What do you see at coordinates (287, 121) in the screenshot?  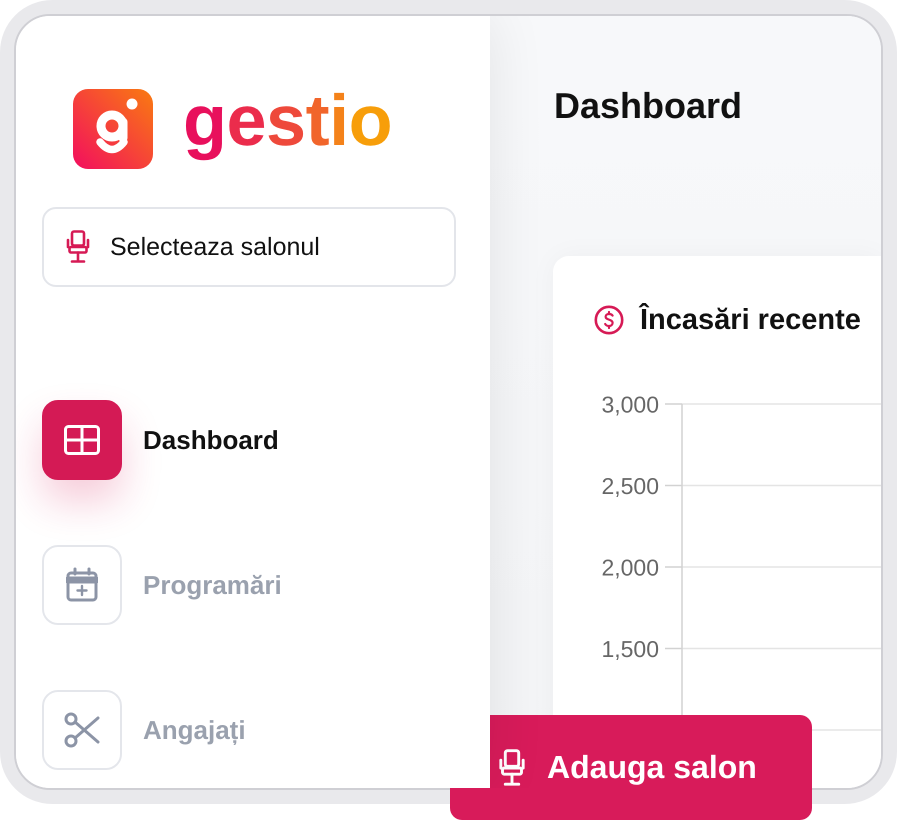 I see `logo-wordmark: gestio` at bounding box center [287, 121].